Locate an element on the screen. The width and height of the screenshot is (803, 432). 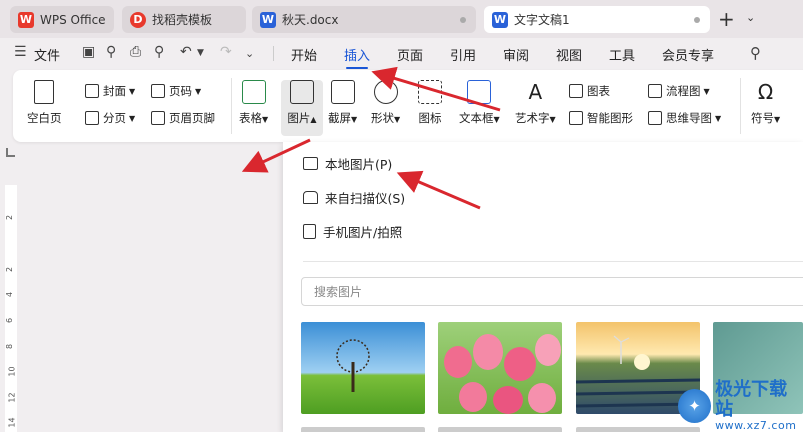
flowchart-button: 流程图 ▼ is located at coordinates (679, 91).